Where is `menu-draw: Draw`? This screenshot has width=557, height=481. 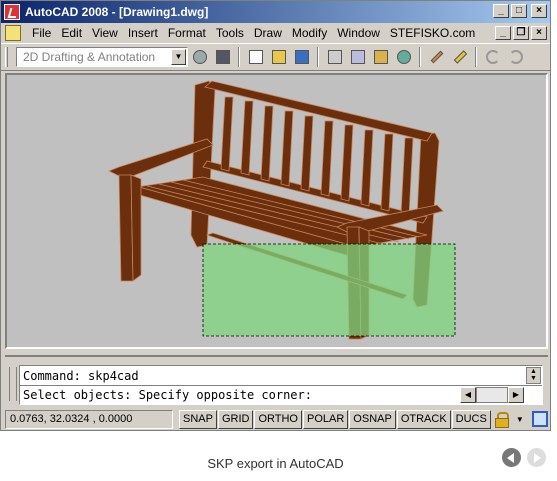
menu-draw: Draw is located at coordinates (268, 33).